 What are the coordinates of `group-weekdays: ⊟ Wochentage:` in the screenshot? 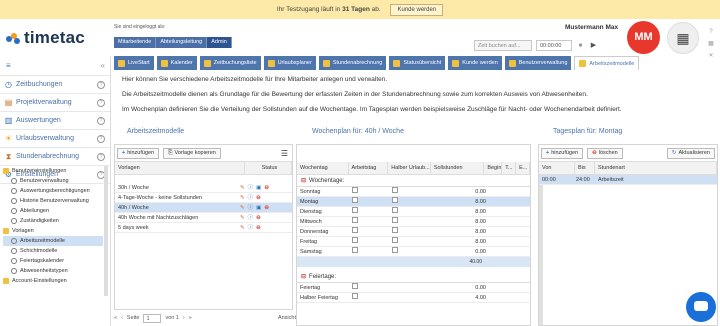 It's located at (413, 181).